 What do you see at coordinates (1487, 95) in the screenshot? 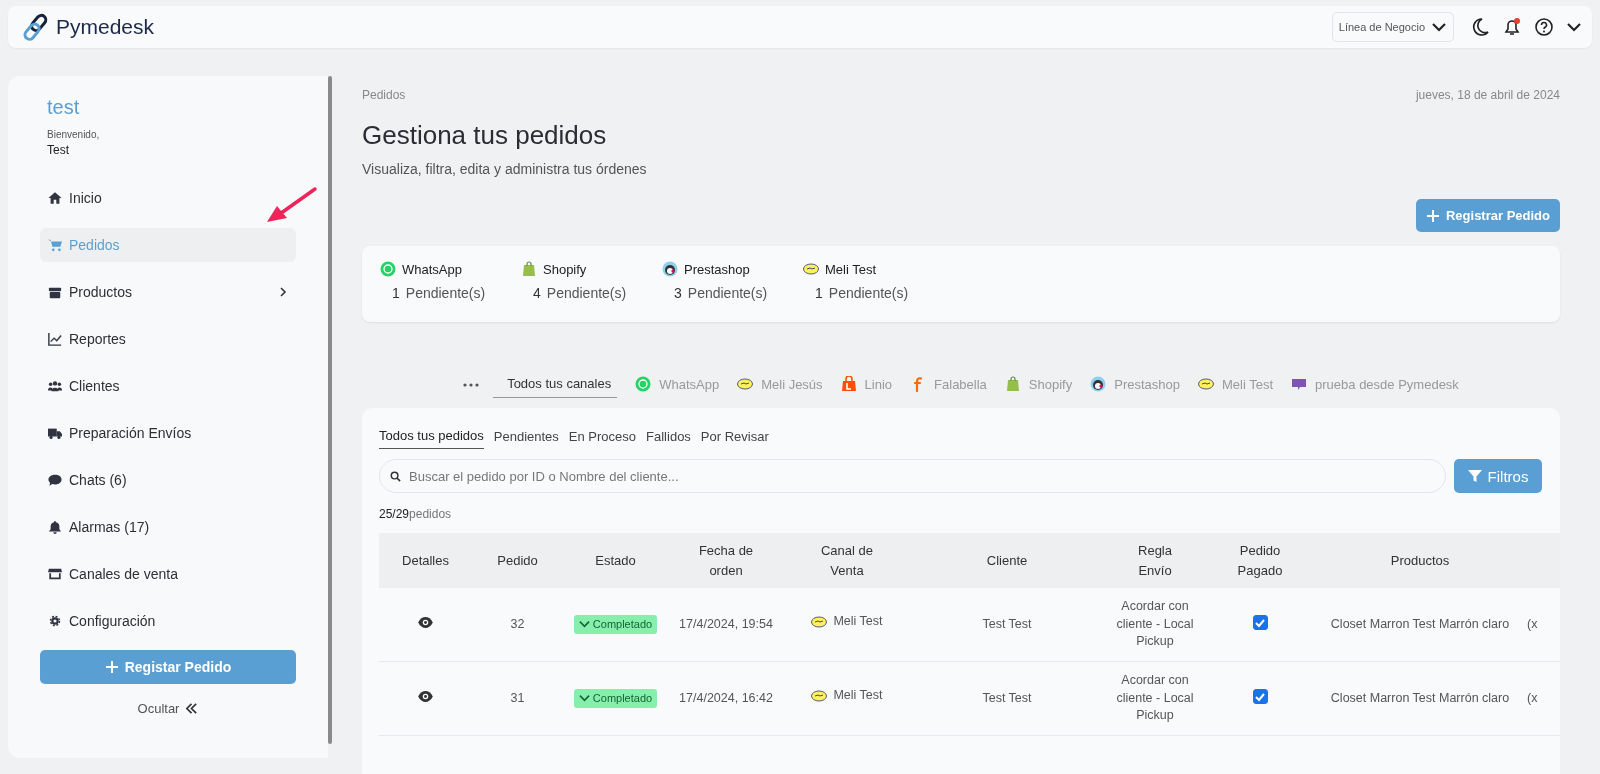
I see `date-text: jueves, 18 de abril de 2024` at bounding box center [1487, 95].